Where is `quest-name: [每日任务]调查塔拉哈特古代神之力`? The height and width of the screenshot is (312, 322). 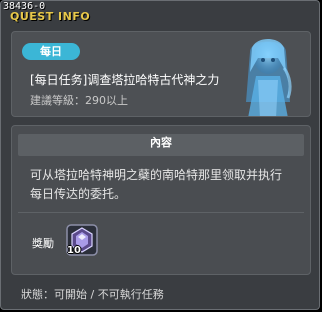 quest-name: [每日任务]调查塔拉哈特古代神之力 is located at coordinates (125, 80).